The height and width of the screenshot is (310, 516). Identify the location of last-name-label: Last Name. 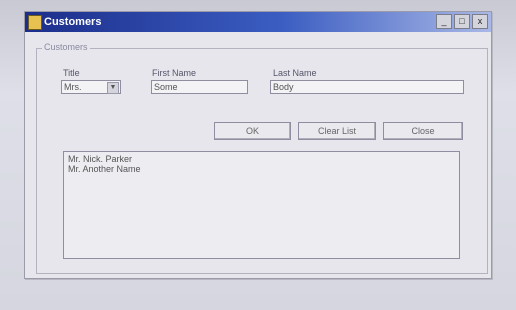
(295, 73).